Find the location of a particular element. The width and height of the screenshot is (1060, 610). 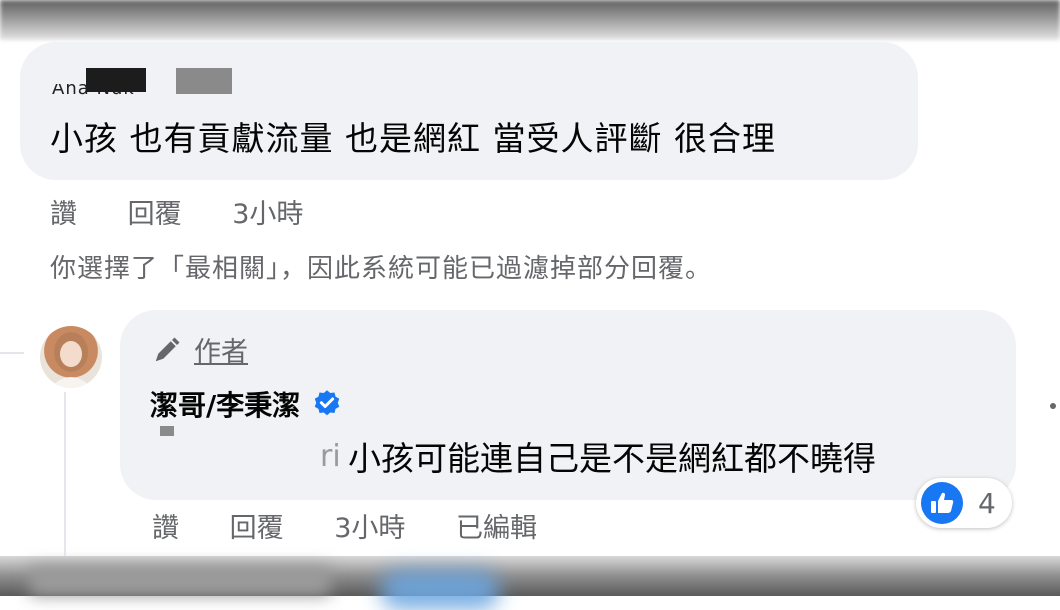

reaction-summary: 4 is located at coordinates (964, 503).